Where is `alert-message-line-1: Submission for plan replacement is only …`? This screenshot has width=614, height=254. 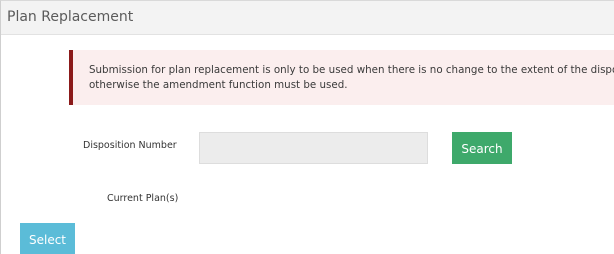 alert-message-line-1: Submission for plan replacement is only … is located at coordinates (351, 70).